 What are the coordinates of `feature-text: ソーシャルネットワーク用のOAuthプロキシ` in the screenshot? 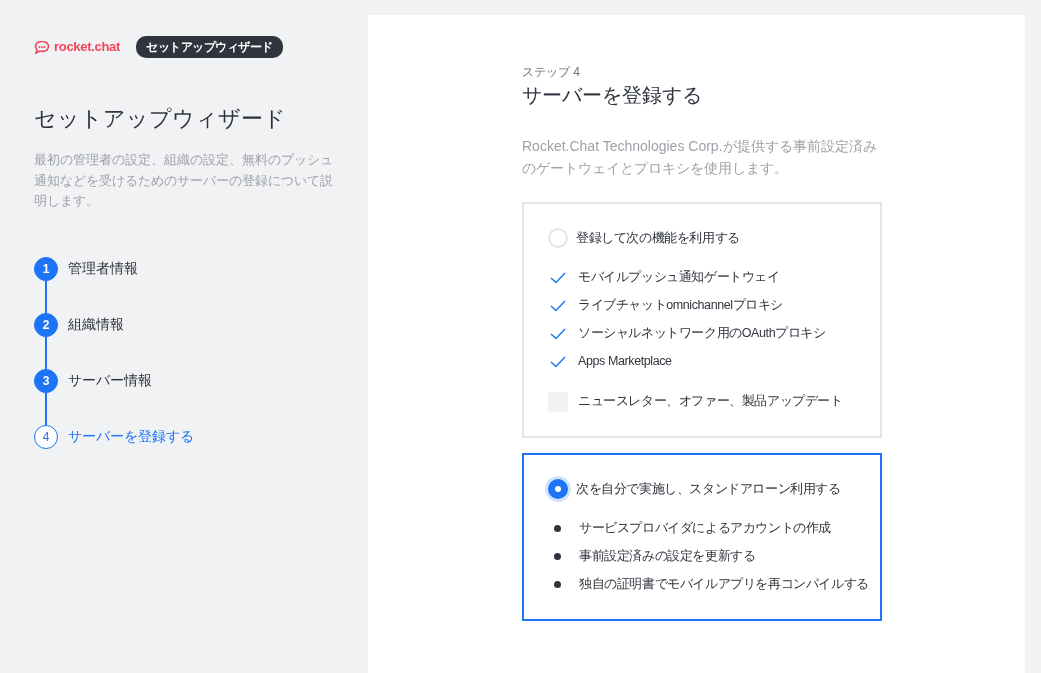 It's located at (702, 334).